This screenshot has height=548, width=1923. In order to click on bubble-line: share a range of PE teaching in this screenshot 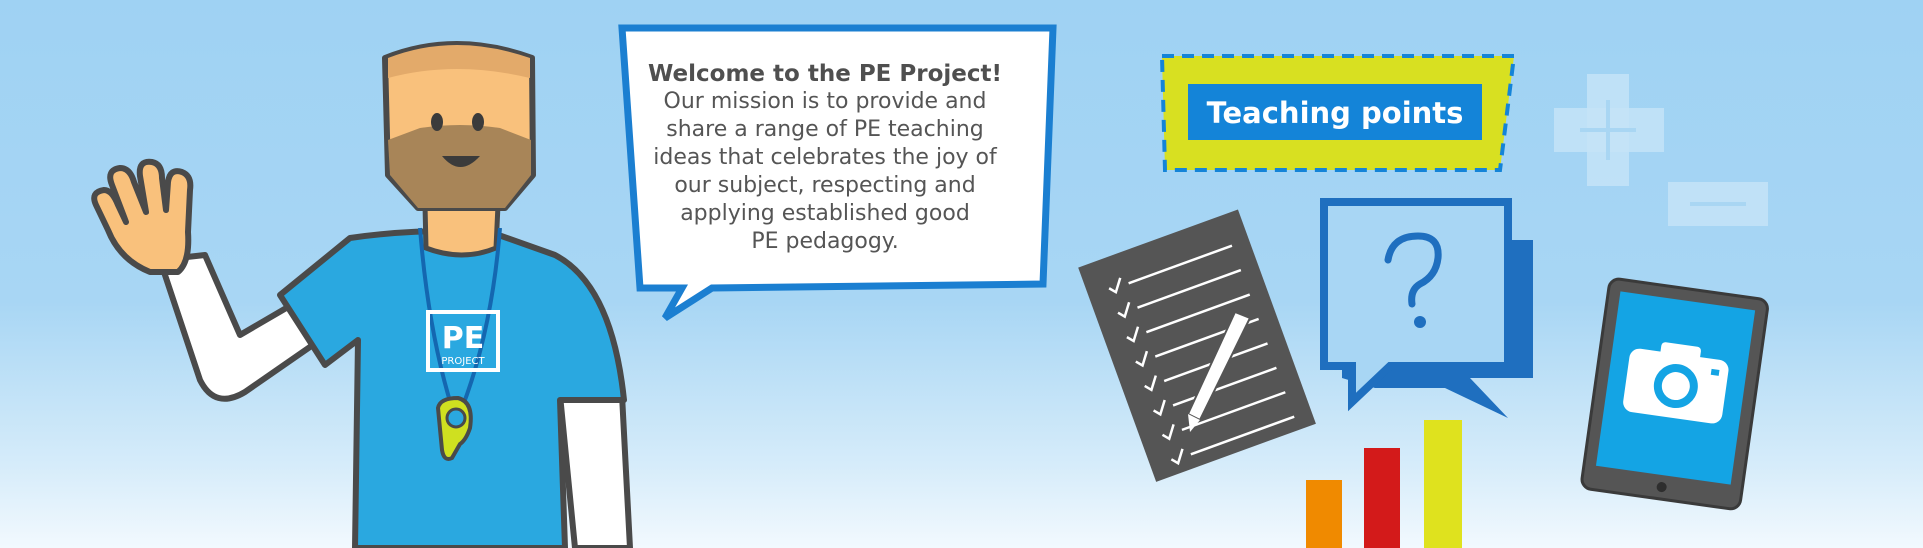, I will do `click(825, 129)`.